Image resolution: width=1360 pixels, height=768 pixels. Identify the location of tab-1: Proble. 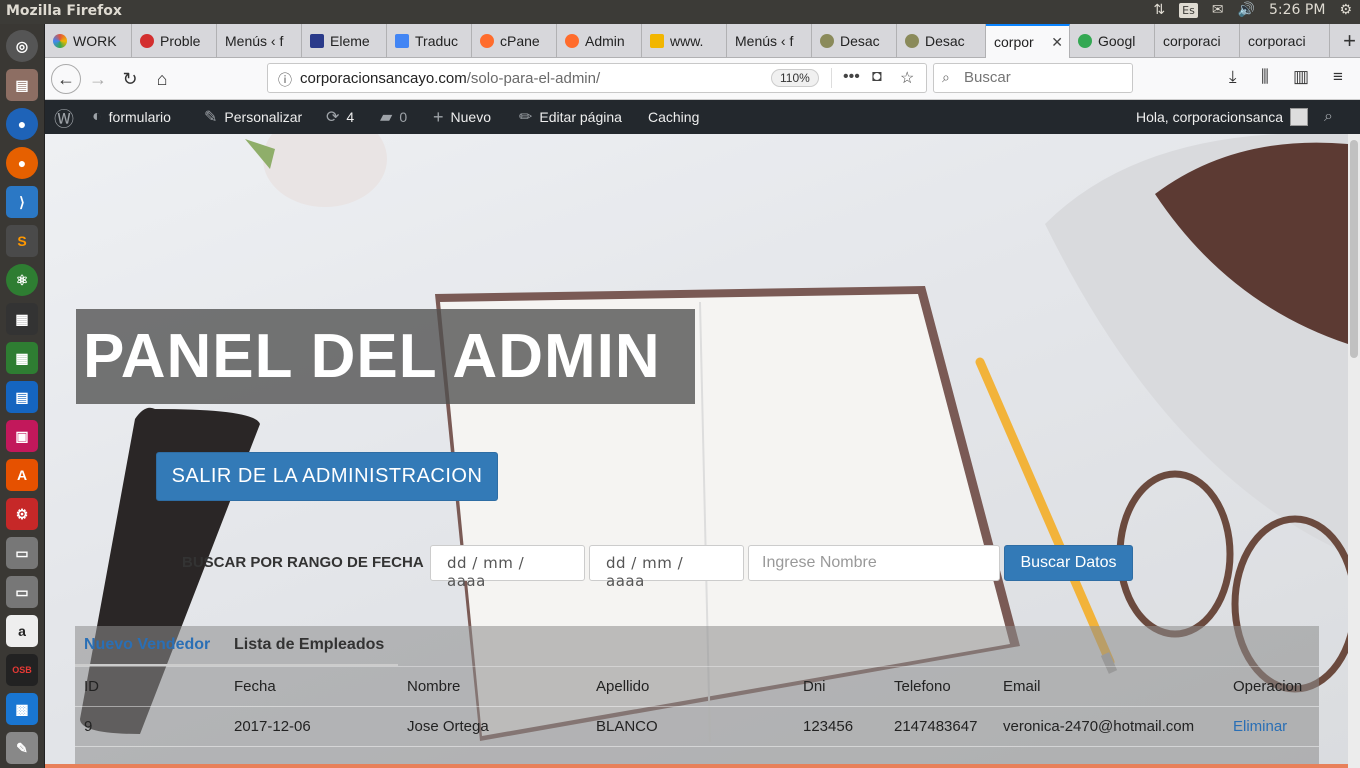
(174, 41).